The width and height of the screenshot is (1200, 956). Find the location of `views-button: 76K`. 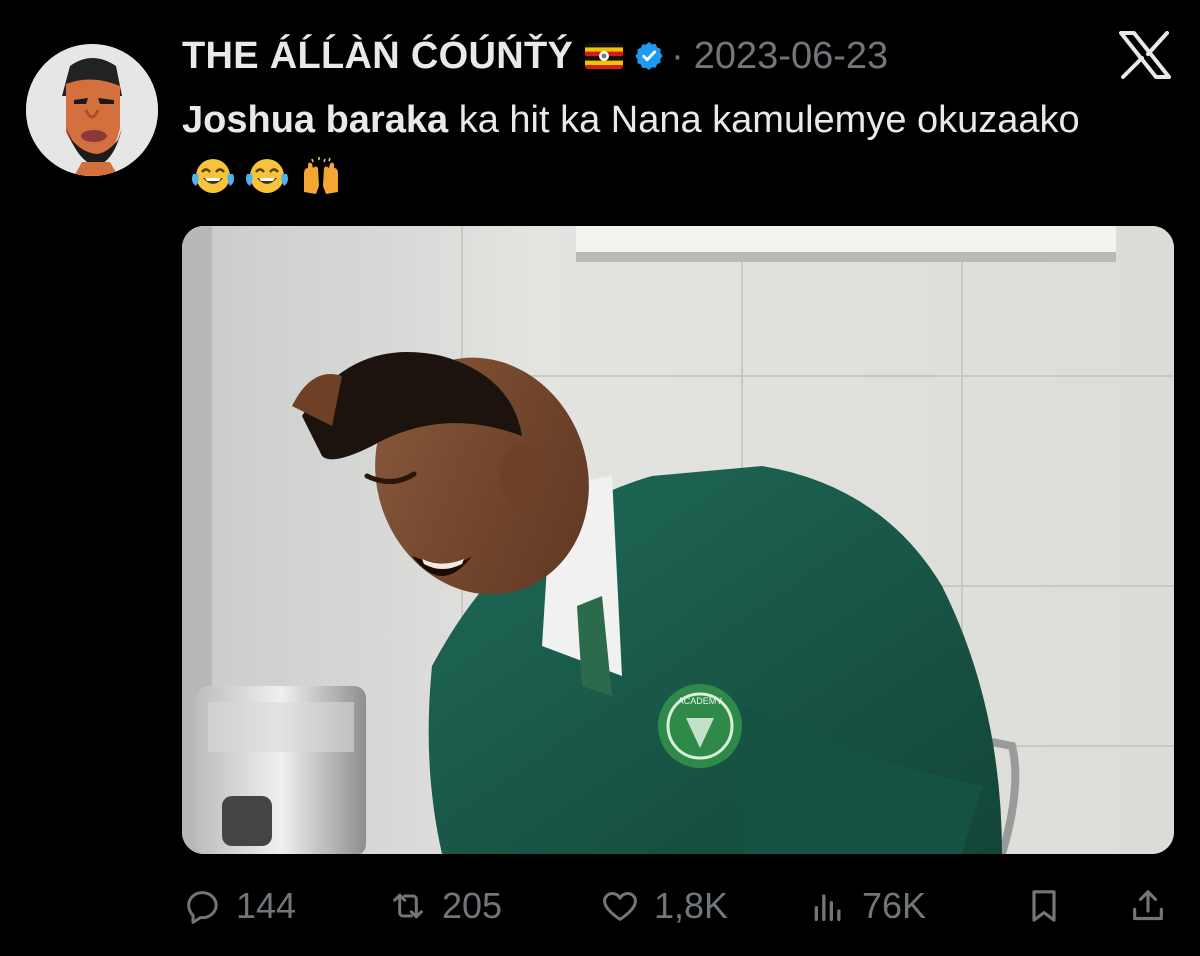

views-button: 76K is located at coordinates (867, 906).